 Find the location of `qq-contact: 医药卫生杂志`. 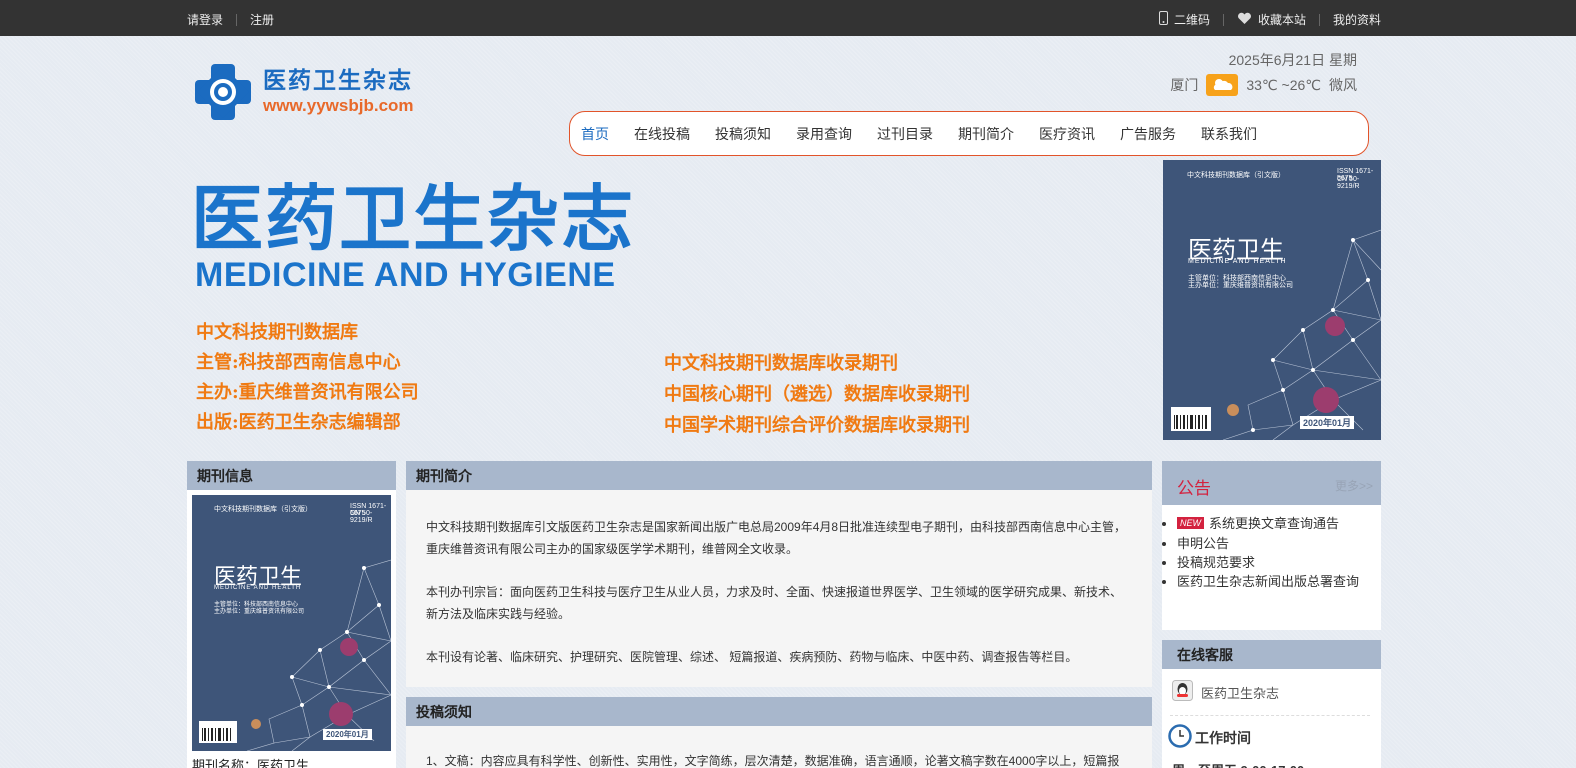

qq-contact: 医药卫生杂志 is located at coordinates (1225, 692).